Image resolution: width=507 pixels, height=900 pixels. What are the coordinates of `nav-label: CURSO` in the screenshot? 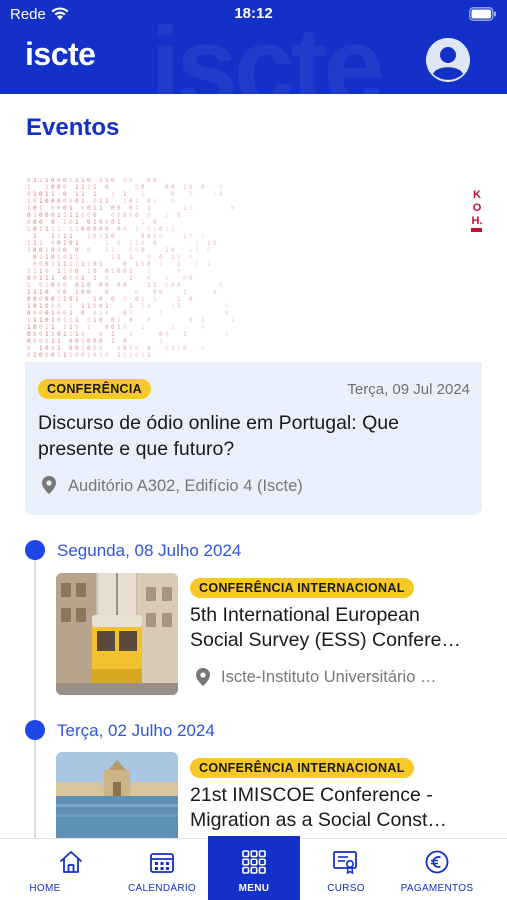 It's located at (346, 888).